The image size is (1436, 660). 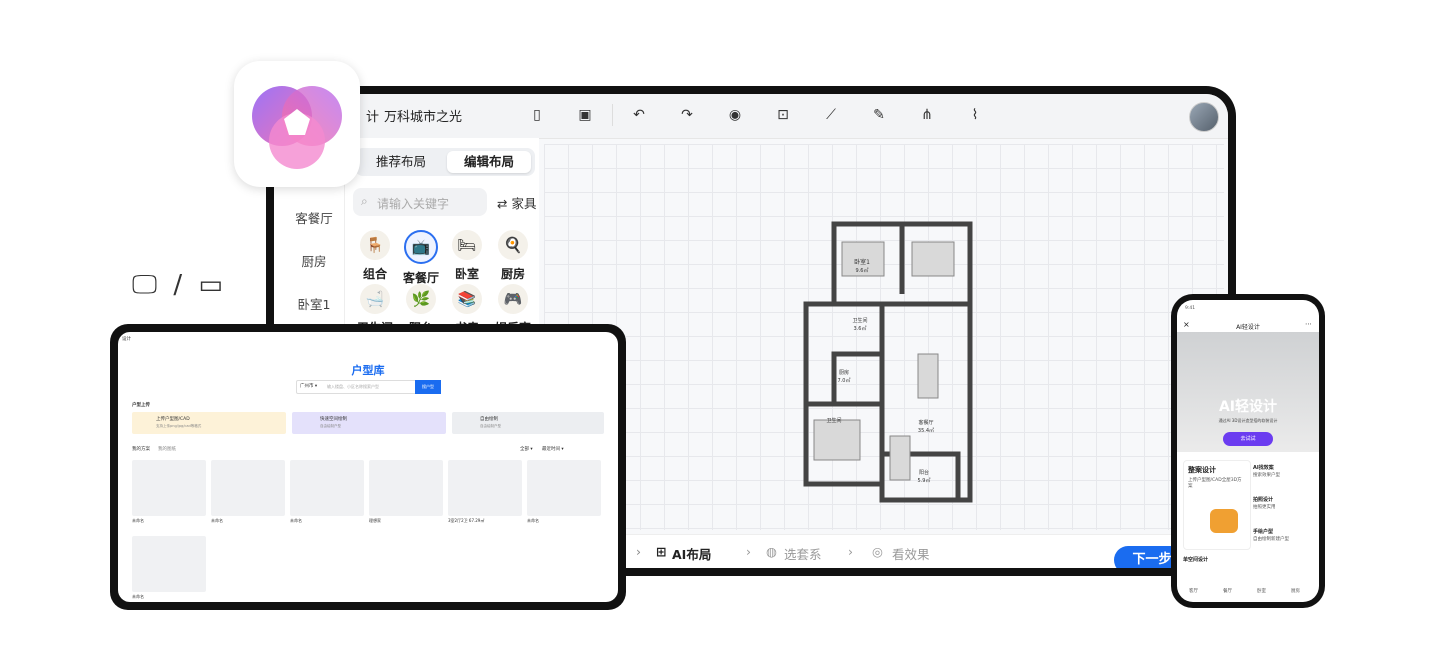 What do you see at coordinates (1248, 327) in the screenshot?
I see `phone-title: AI轻设计` at bounding box center [1248, 327].